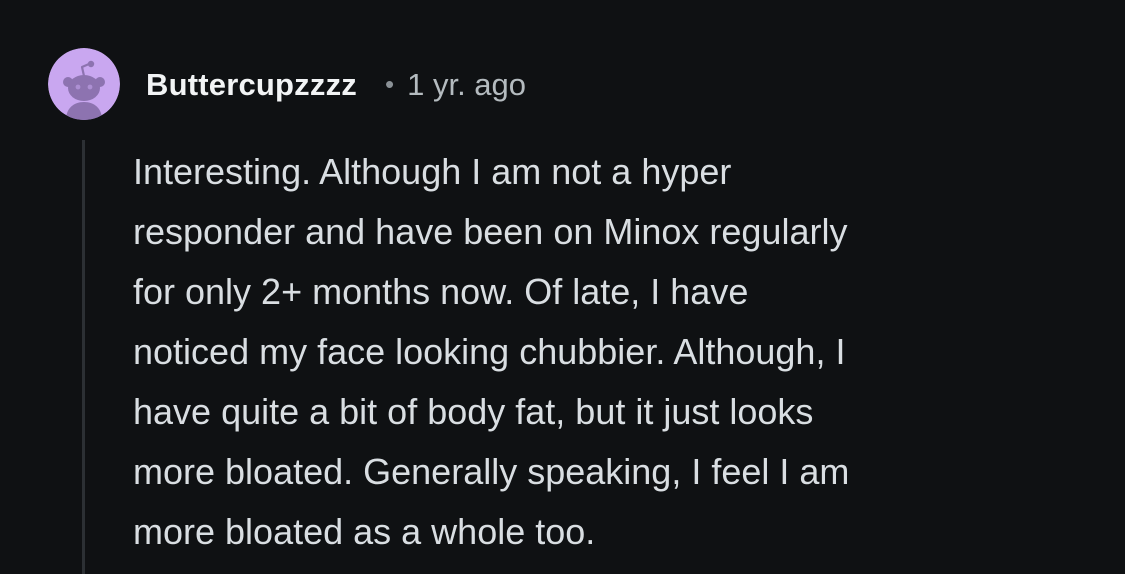 The image size is (1125, 574). What do you see at coordinates (441, 291) in the screenshot?
I see `comment-body-line: for only 2+ months now. Of late, I have` at bounding box center [441, 291].